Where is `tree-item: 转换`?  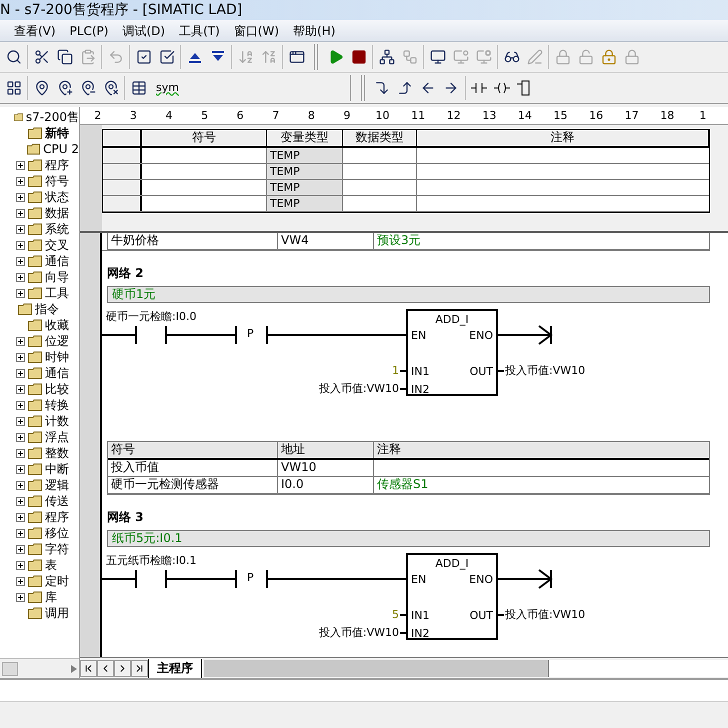 tree-item: 转换 is located at coordinates (57, 405).